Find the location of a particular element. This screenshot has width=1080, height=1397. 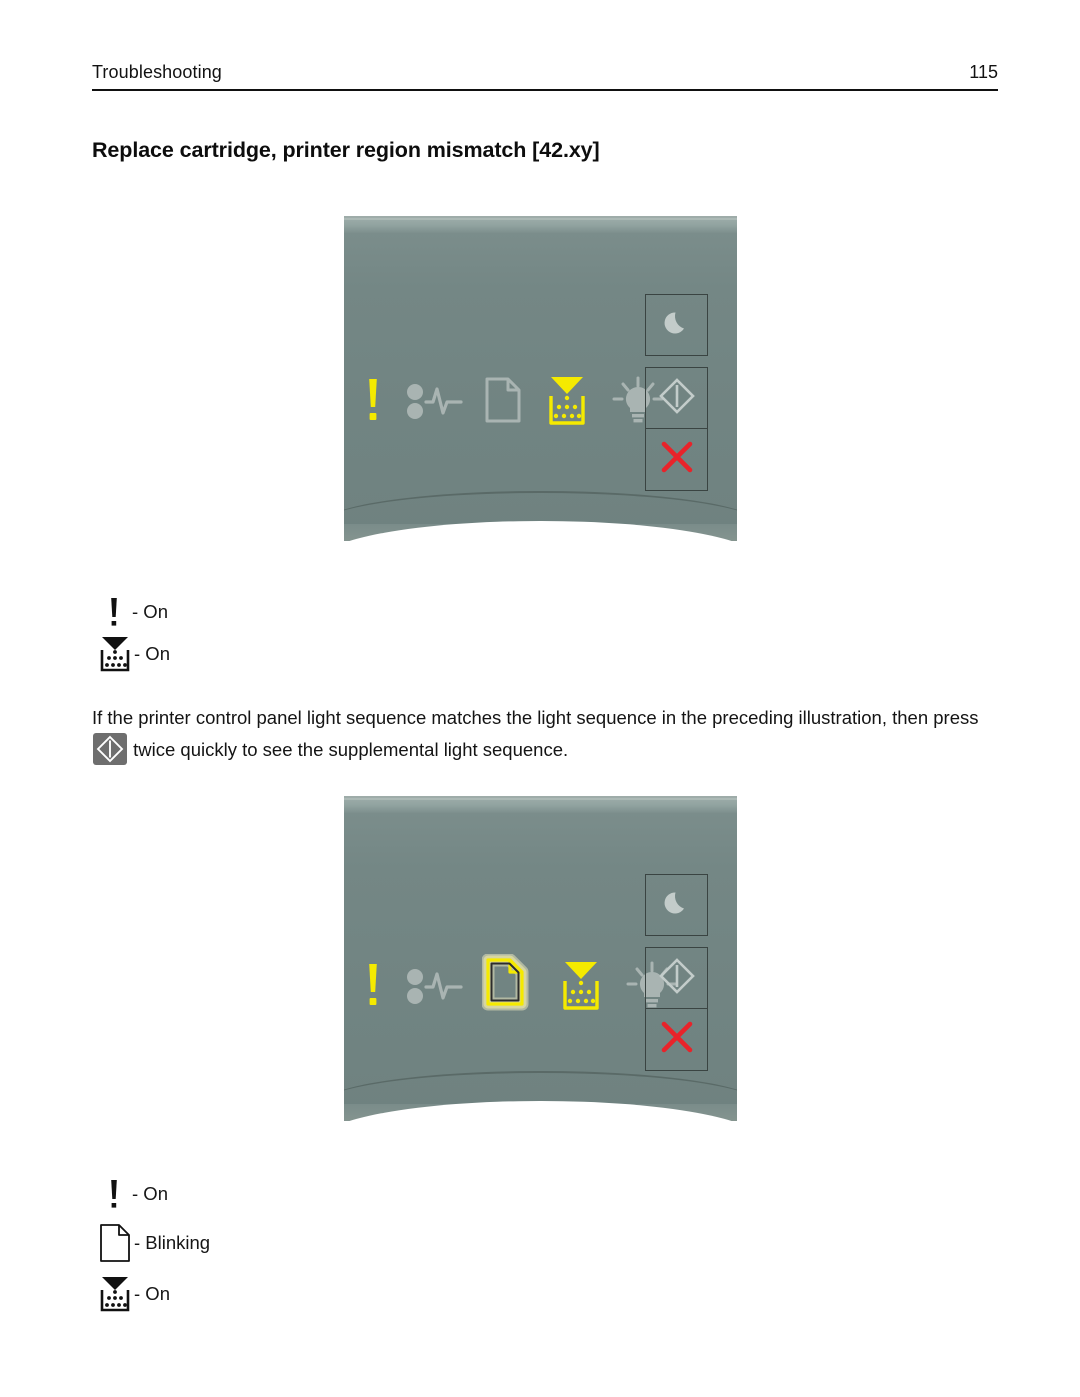

legend-supplemental: - On - Blinking - On is located at coordinates (153, 1249).